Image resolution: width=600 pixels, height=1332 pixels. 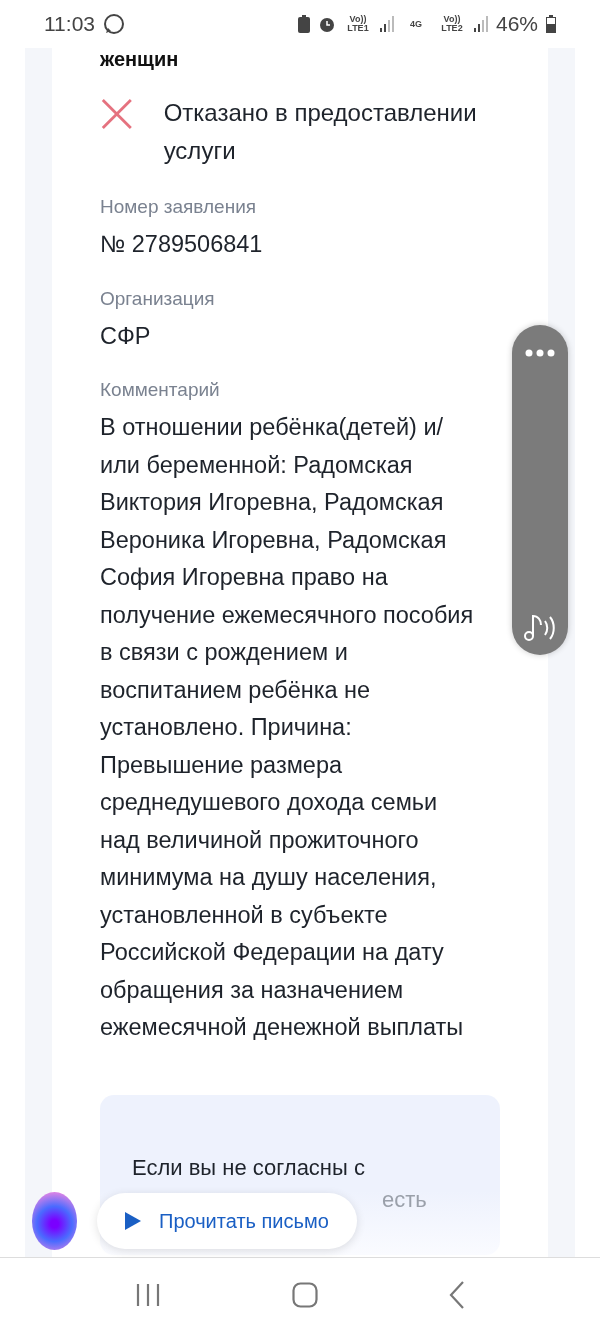 I want to click on network-label: Vo)) LTE1, so click(x=358, y=24).